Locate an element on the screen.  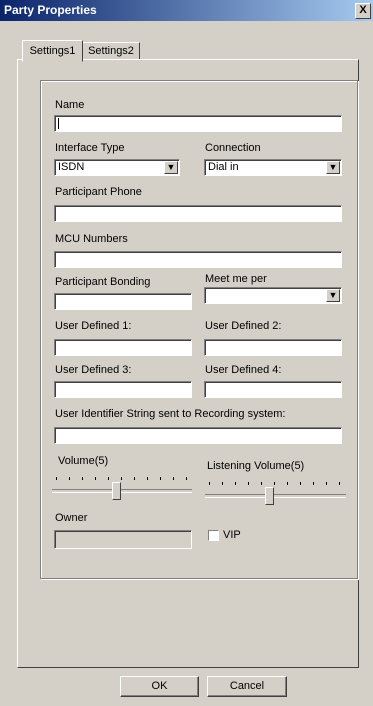
meet-me-per-select: ▼ is located at coordinates (273, 295).